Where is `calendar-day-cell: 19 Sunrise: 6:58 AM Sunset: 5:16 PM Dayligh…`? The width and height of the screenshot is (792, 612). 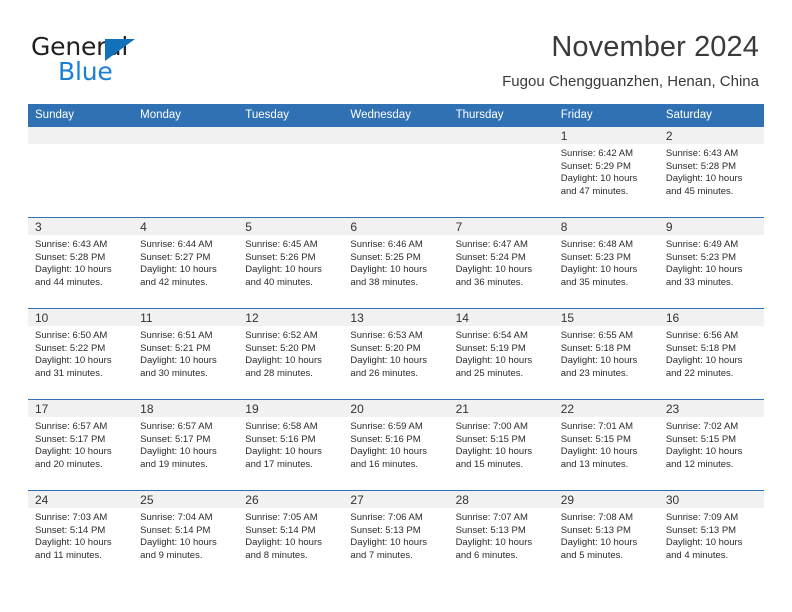
calendar-day-cell: 19 Sunrise: 6:58 AM Sunset: 5:16 PM Dayligh… is located at coordinates (291, 445).